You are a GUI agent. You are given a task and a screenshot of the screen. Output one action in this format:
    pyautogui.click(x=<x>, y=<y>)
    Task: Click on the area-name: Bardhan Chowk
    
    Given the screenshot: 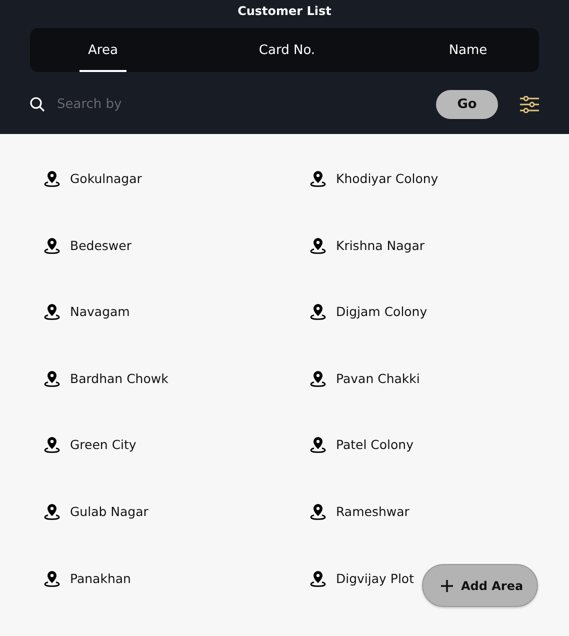 What is the action you would take?
    pyautogui.click(x=119, y=378)
    